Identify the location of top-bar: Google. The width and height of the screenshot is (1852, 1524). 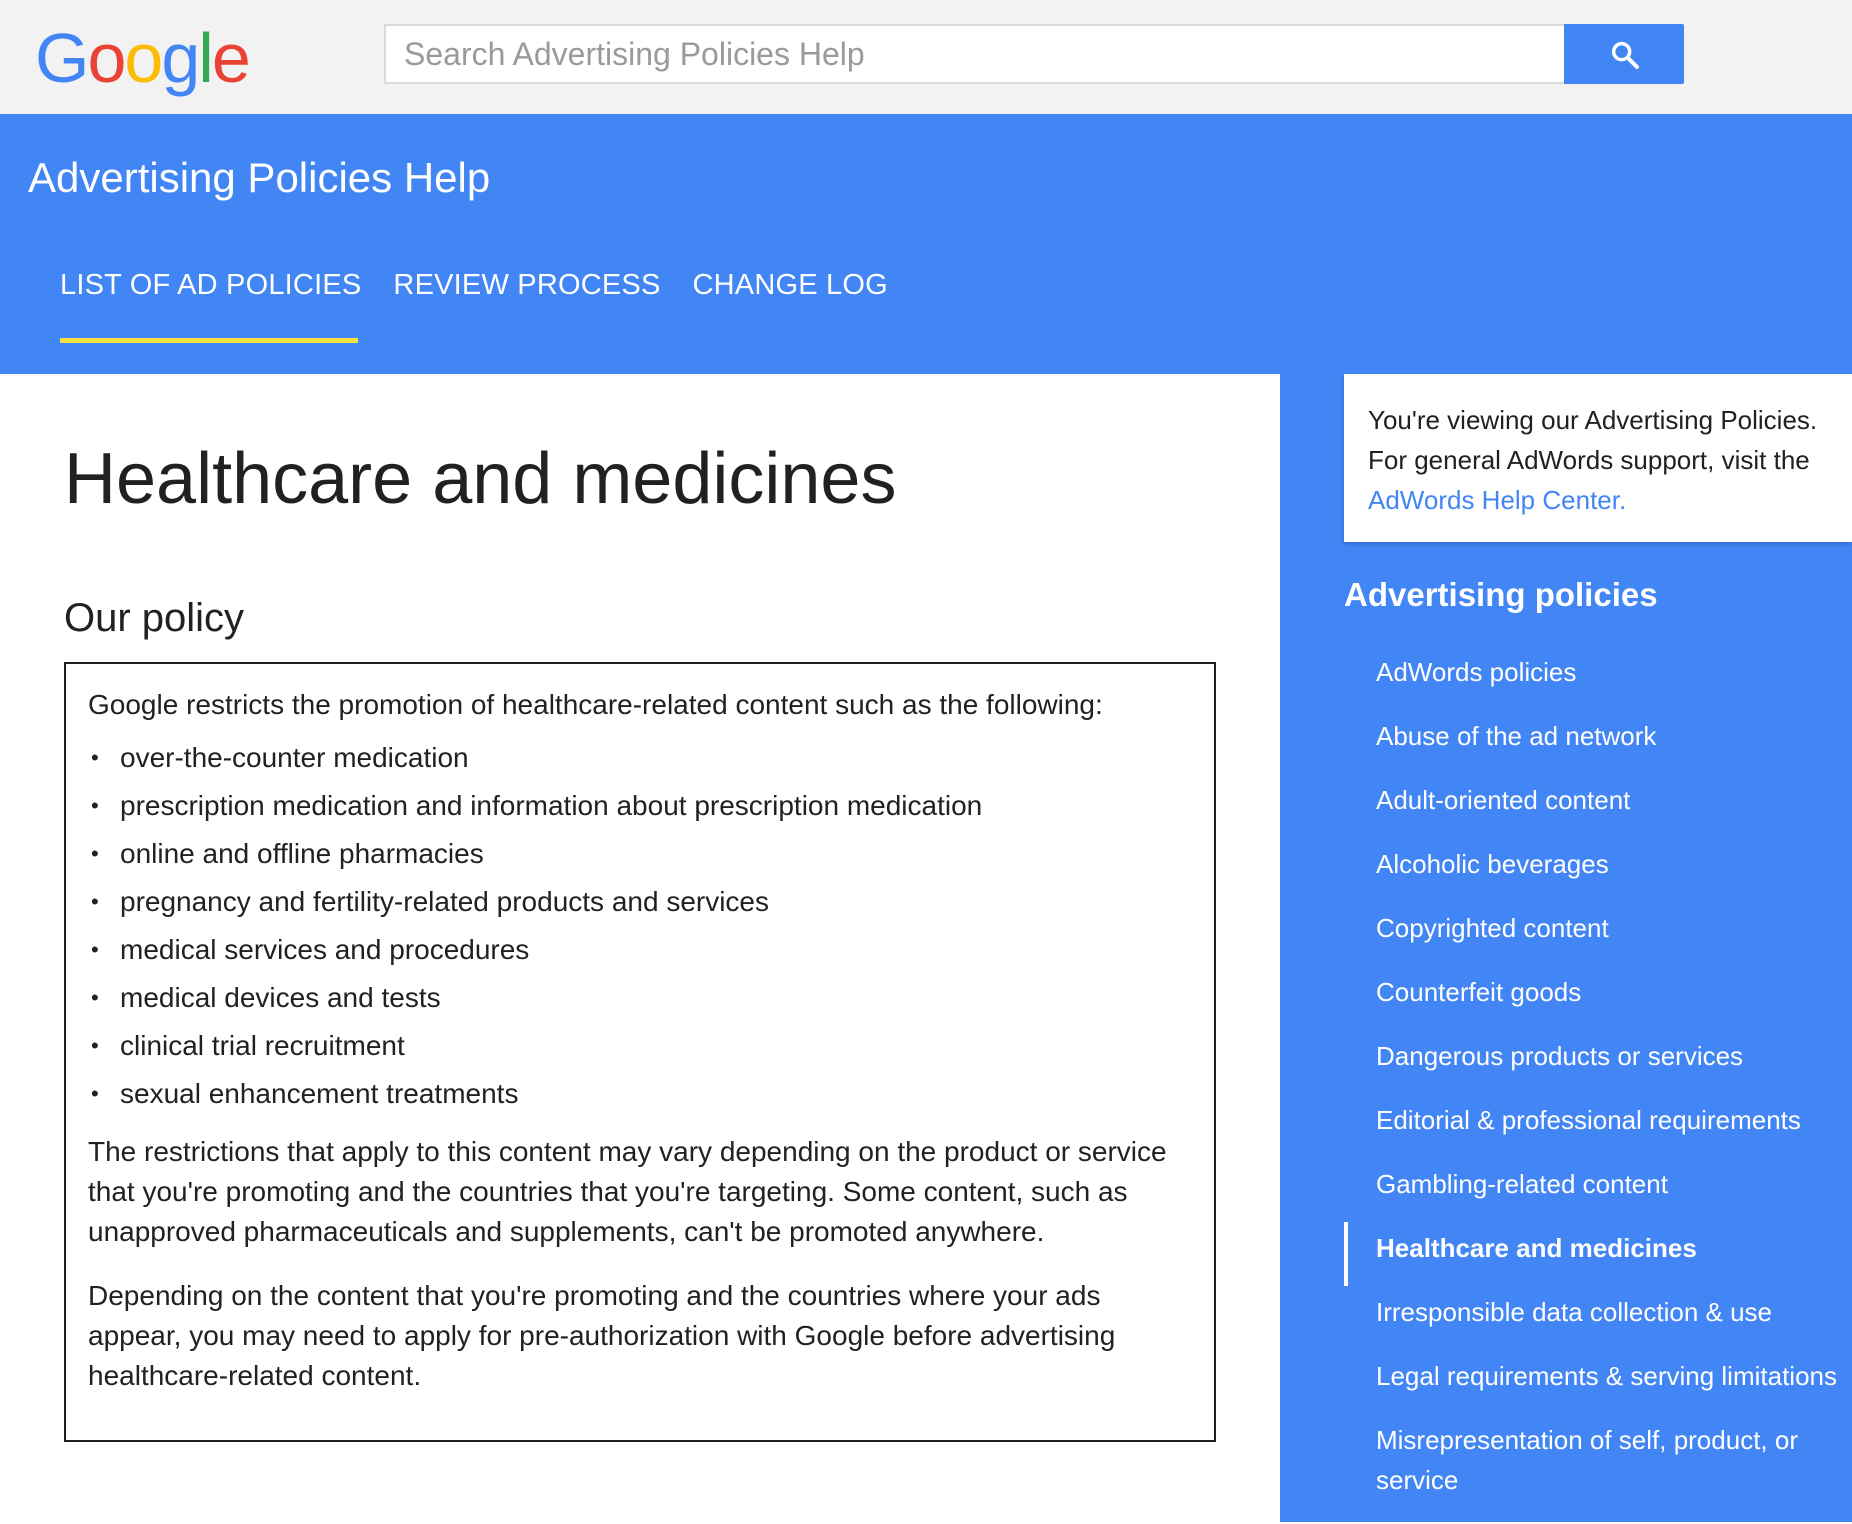
(926, 57).